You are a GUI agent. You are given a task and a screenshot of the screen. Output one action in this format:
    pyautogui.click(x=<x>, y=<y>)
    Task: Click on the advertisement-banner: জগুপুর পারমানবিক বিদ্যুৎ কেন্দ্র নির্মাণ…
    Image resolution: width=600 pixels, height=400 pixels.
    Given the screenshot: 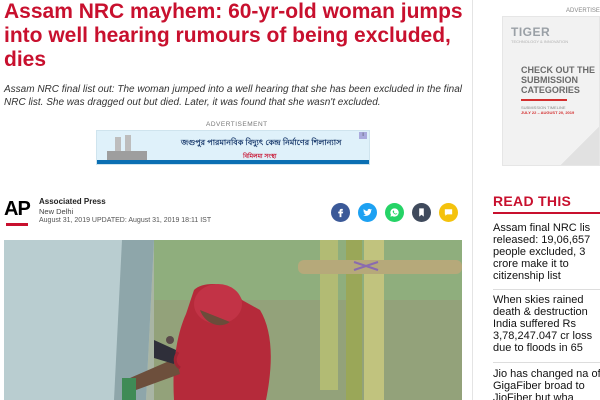 What is the action you would take?
    pyautogui.click(x=233, y=147)
    